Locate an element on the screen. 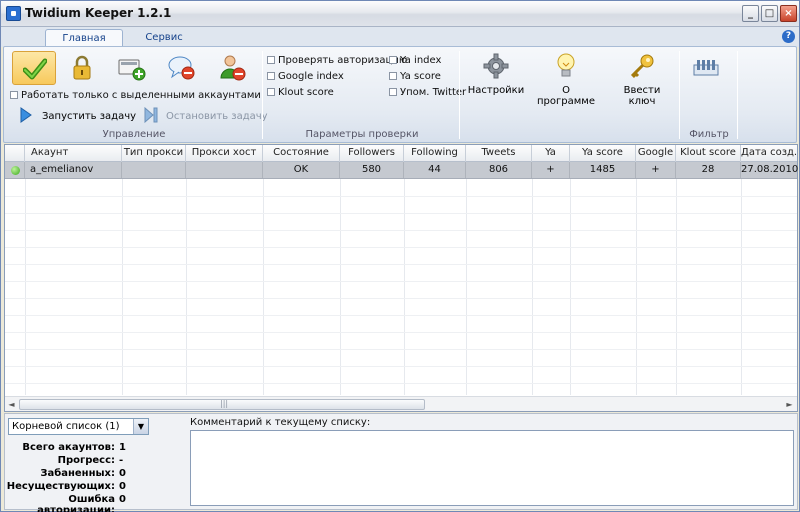 The width and height of the screenshot is (800, 512). settings-button: Настройки is located at coordinates (496, 74).